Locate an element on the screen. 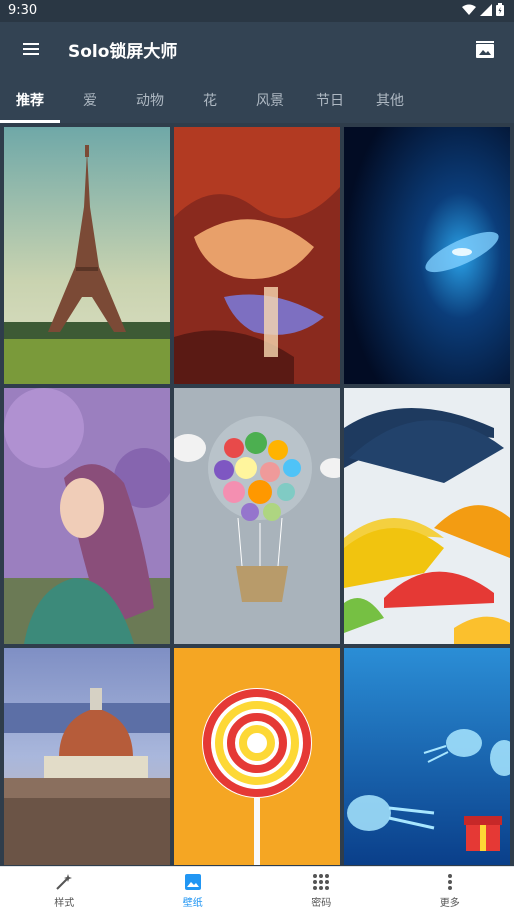  tab-recommended: 推荐 is located at coordinates (30, 99).